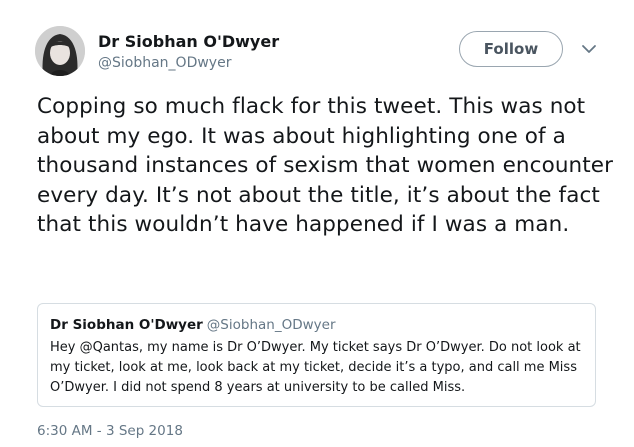 Image resolution: width=634 pixels, height=447 pixels. I want to click on author-handle: @Siobhan_ODwyer, so click(164, 63).